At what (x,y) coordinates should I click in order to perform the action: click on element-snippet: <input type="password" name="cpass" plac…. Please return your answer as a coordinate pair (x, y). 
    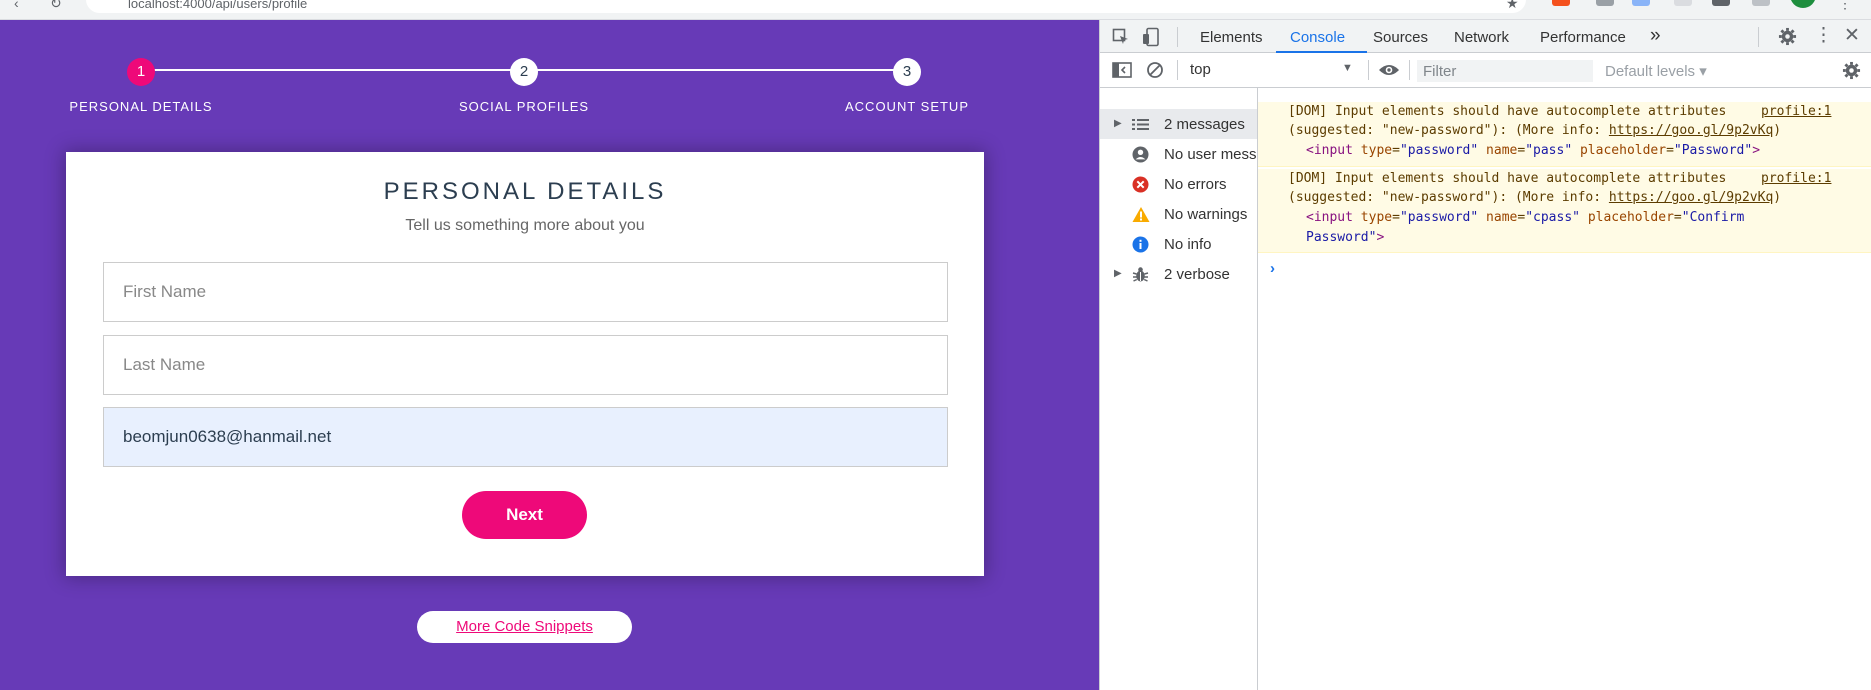
    Looking at the image, I should click on (1525, 218).